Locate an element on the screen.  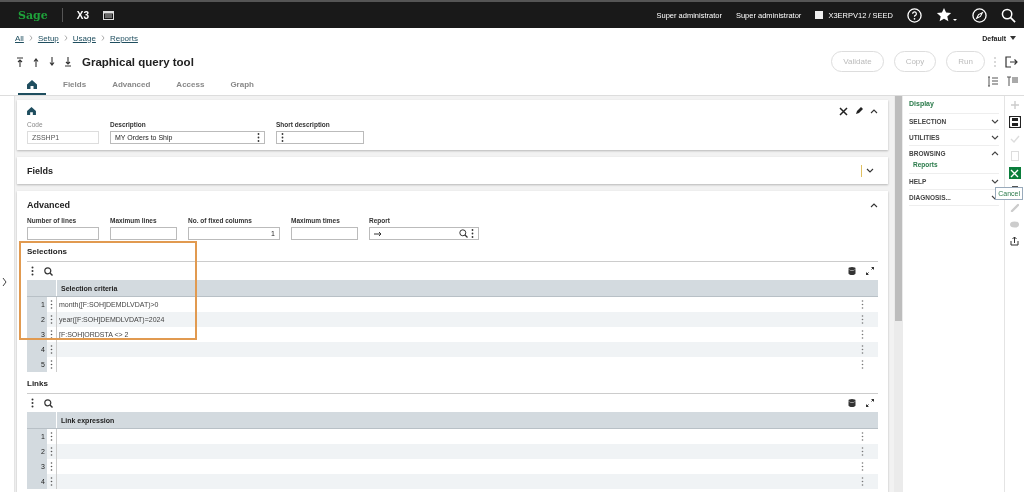
cancel-button is located at coordinates (1014, 173).